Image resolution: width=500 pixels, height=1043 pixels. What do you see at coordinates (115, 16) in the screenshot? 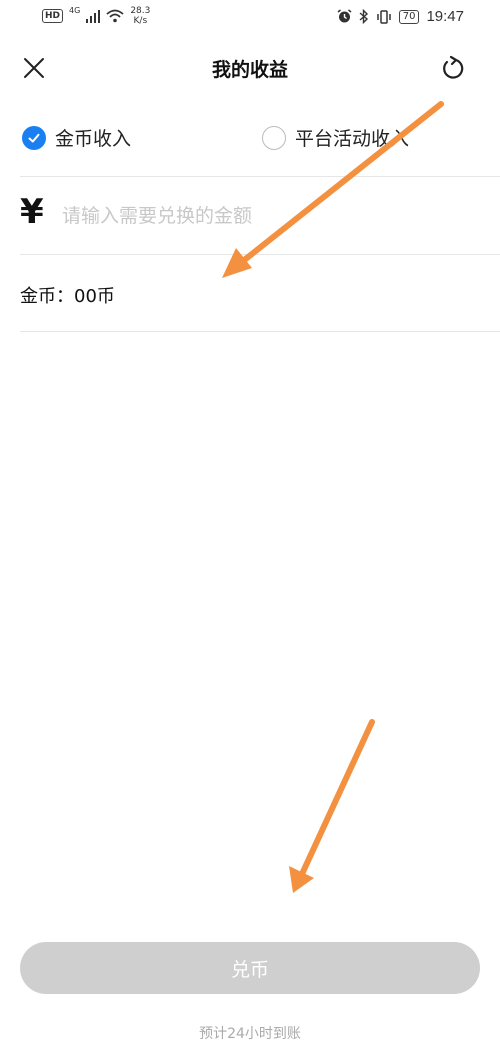
I see `wifi-icon` at bounding box center [115, 16].